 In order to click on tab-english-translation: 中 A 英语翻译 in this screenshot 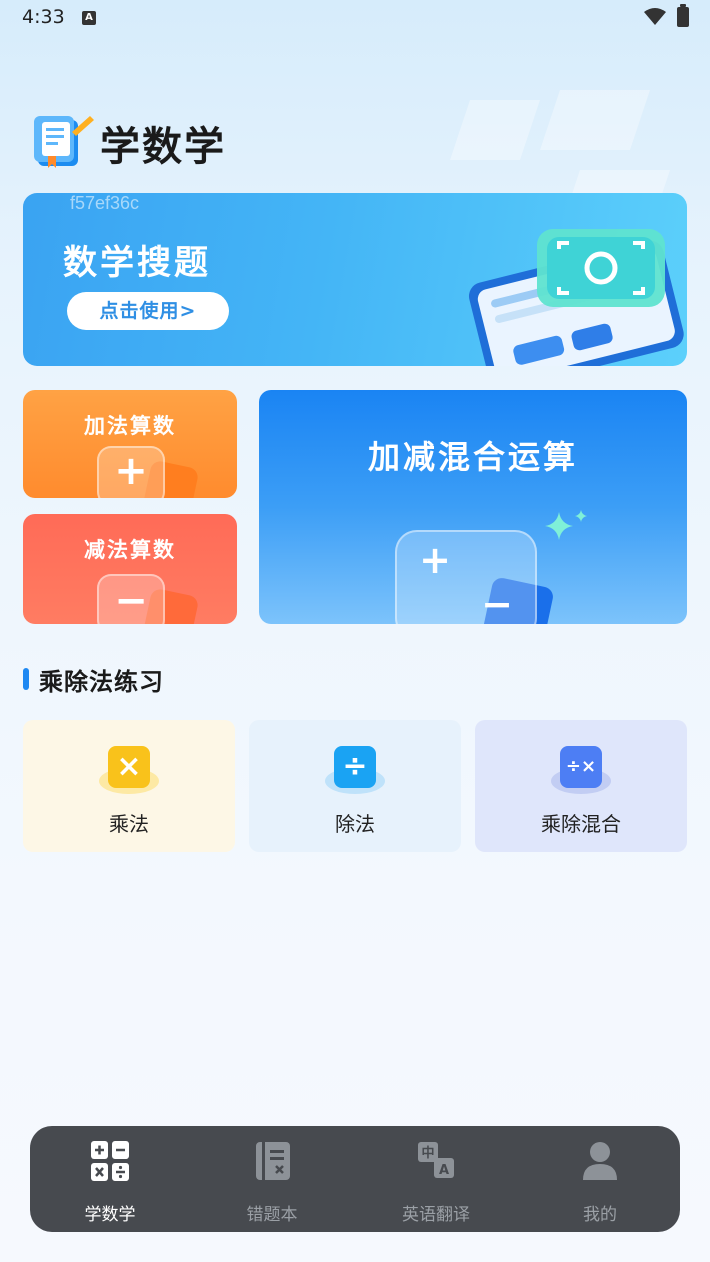, I will do `click(436, 1179)`.